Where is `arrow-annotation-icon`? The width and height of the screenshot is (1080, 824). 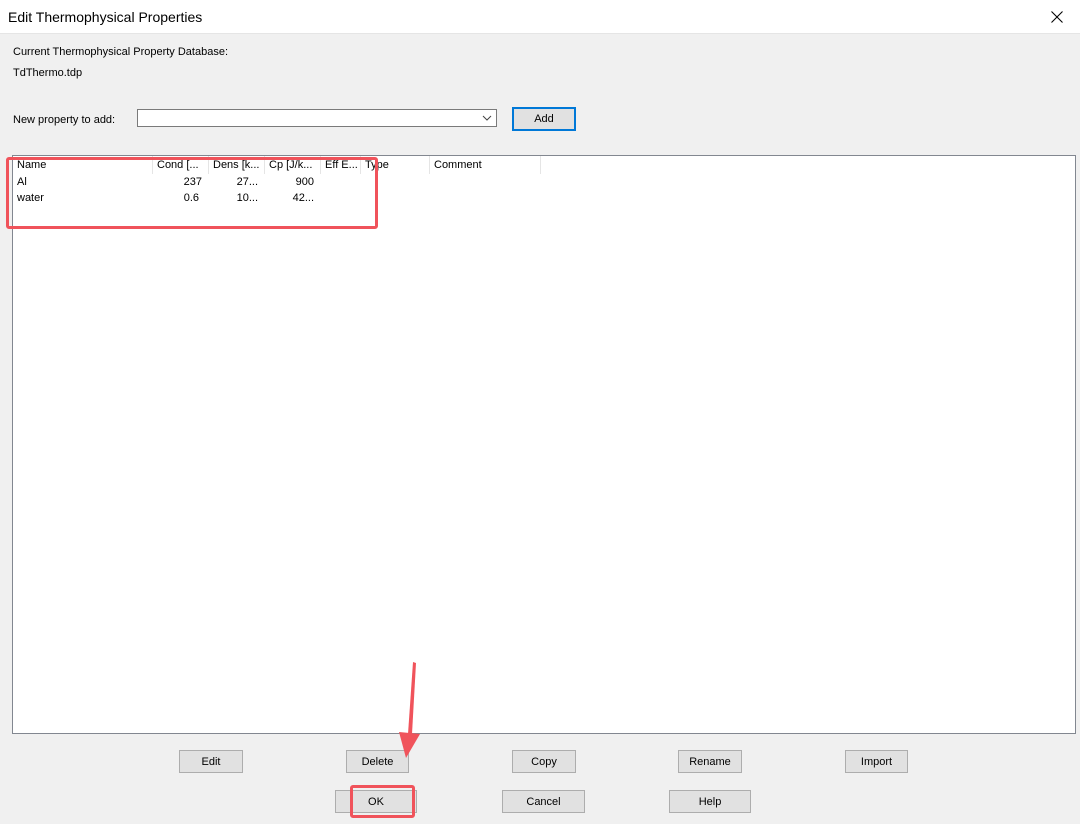
arrow-annotation-icon is located at coordinates (409, 710).